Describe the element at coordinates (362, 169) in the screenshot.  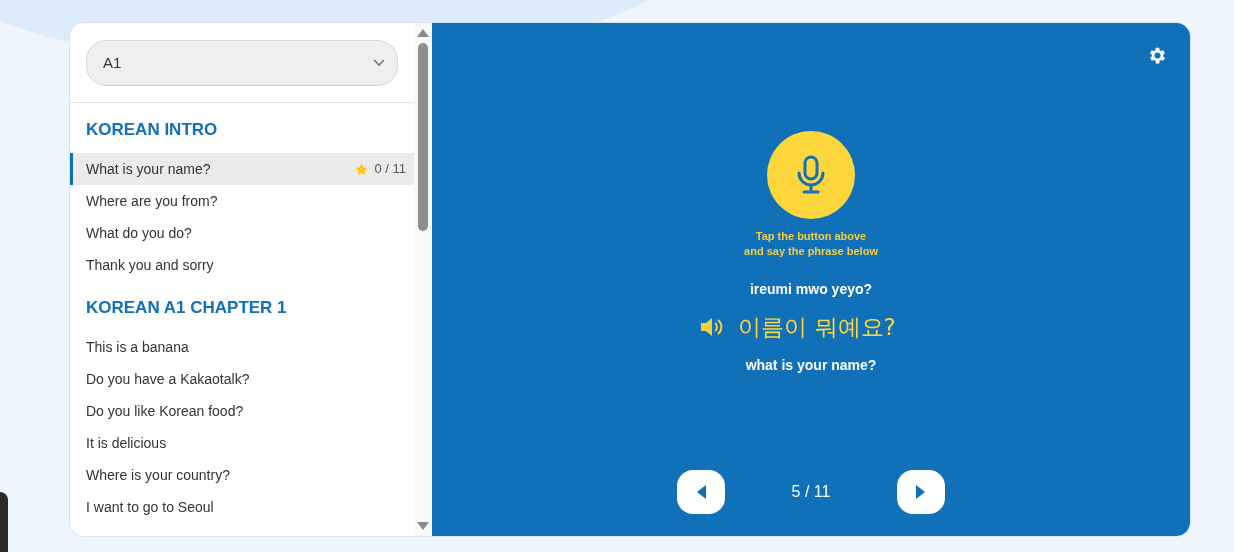
I see `star-icon` at that location.